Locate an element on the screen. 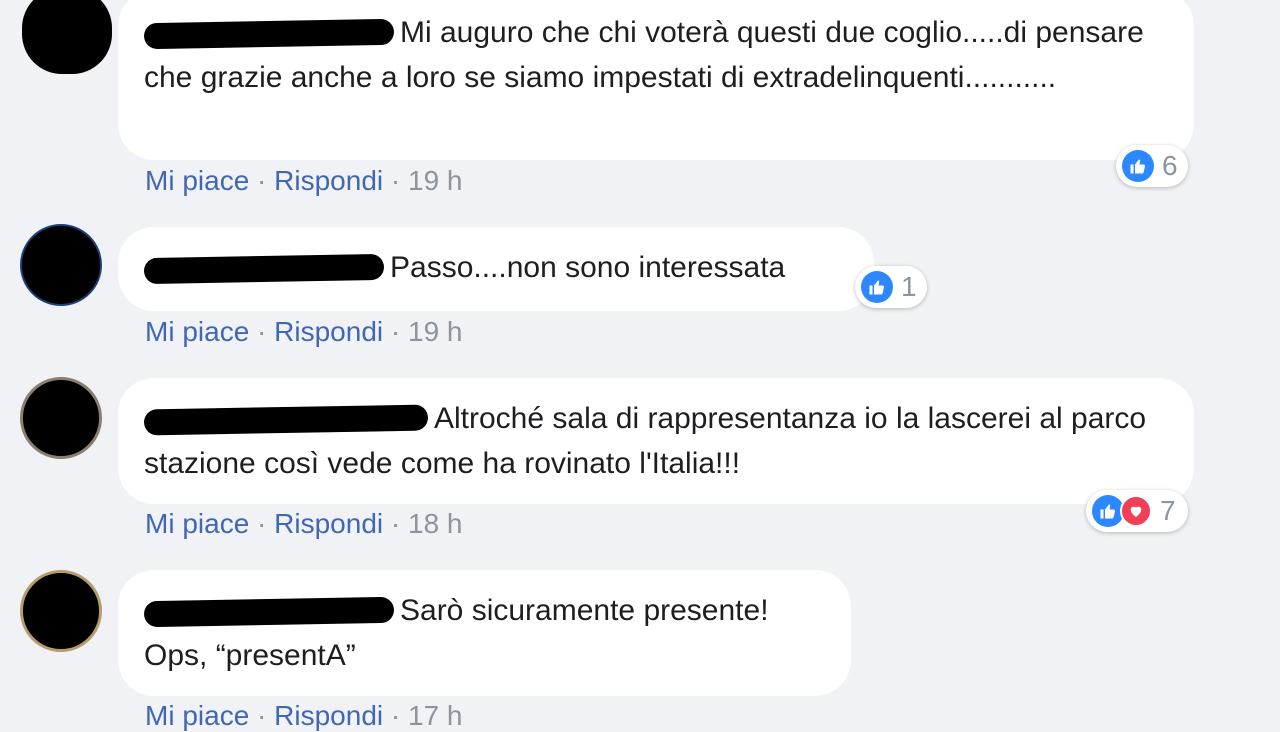  comment-actions: Mi piace · Rispondi · 17 h is located at coordinates (304, 716).